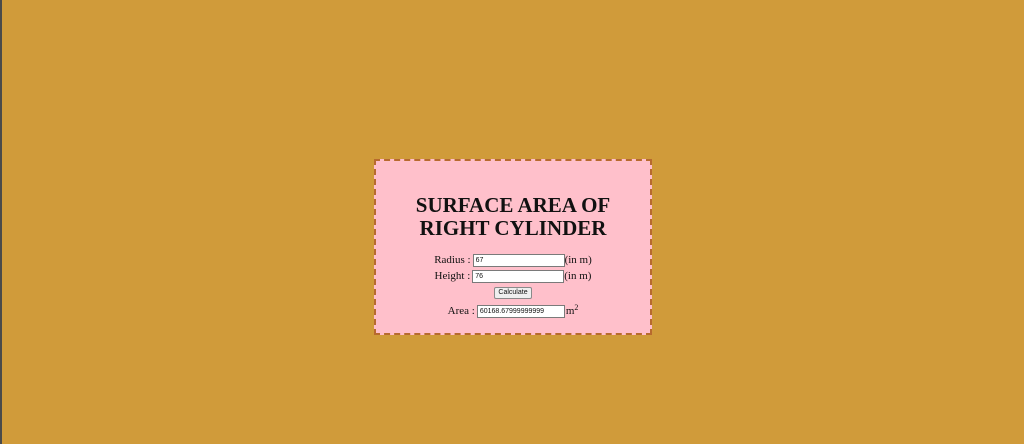 Image resolution: width=1024 pixels, height=444 pixels. Describe the element at coordinates (578, 260) in the screenshot. I see `radius-unit: (in m)` at that location.